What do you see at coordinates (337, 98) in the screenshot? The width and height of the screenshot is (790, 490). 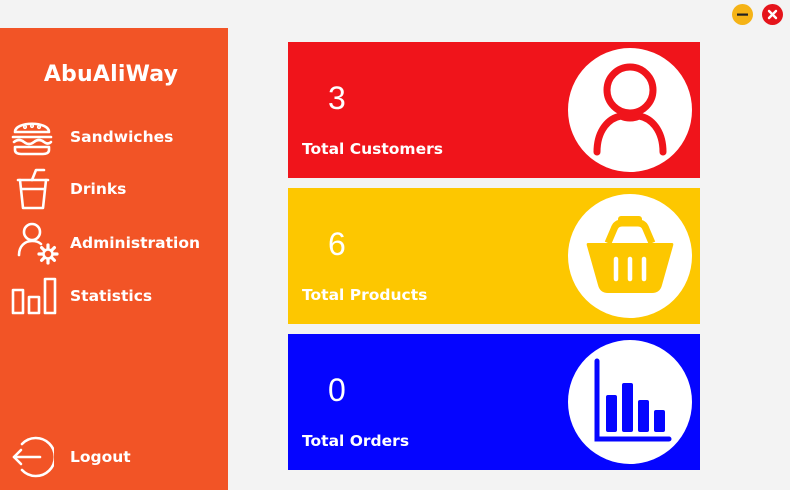 I see `total-customers-value: 3` at bounding box center [337, 98].